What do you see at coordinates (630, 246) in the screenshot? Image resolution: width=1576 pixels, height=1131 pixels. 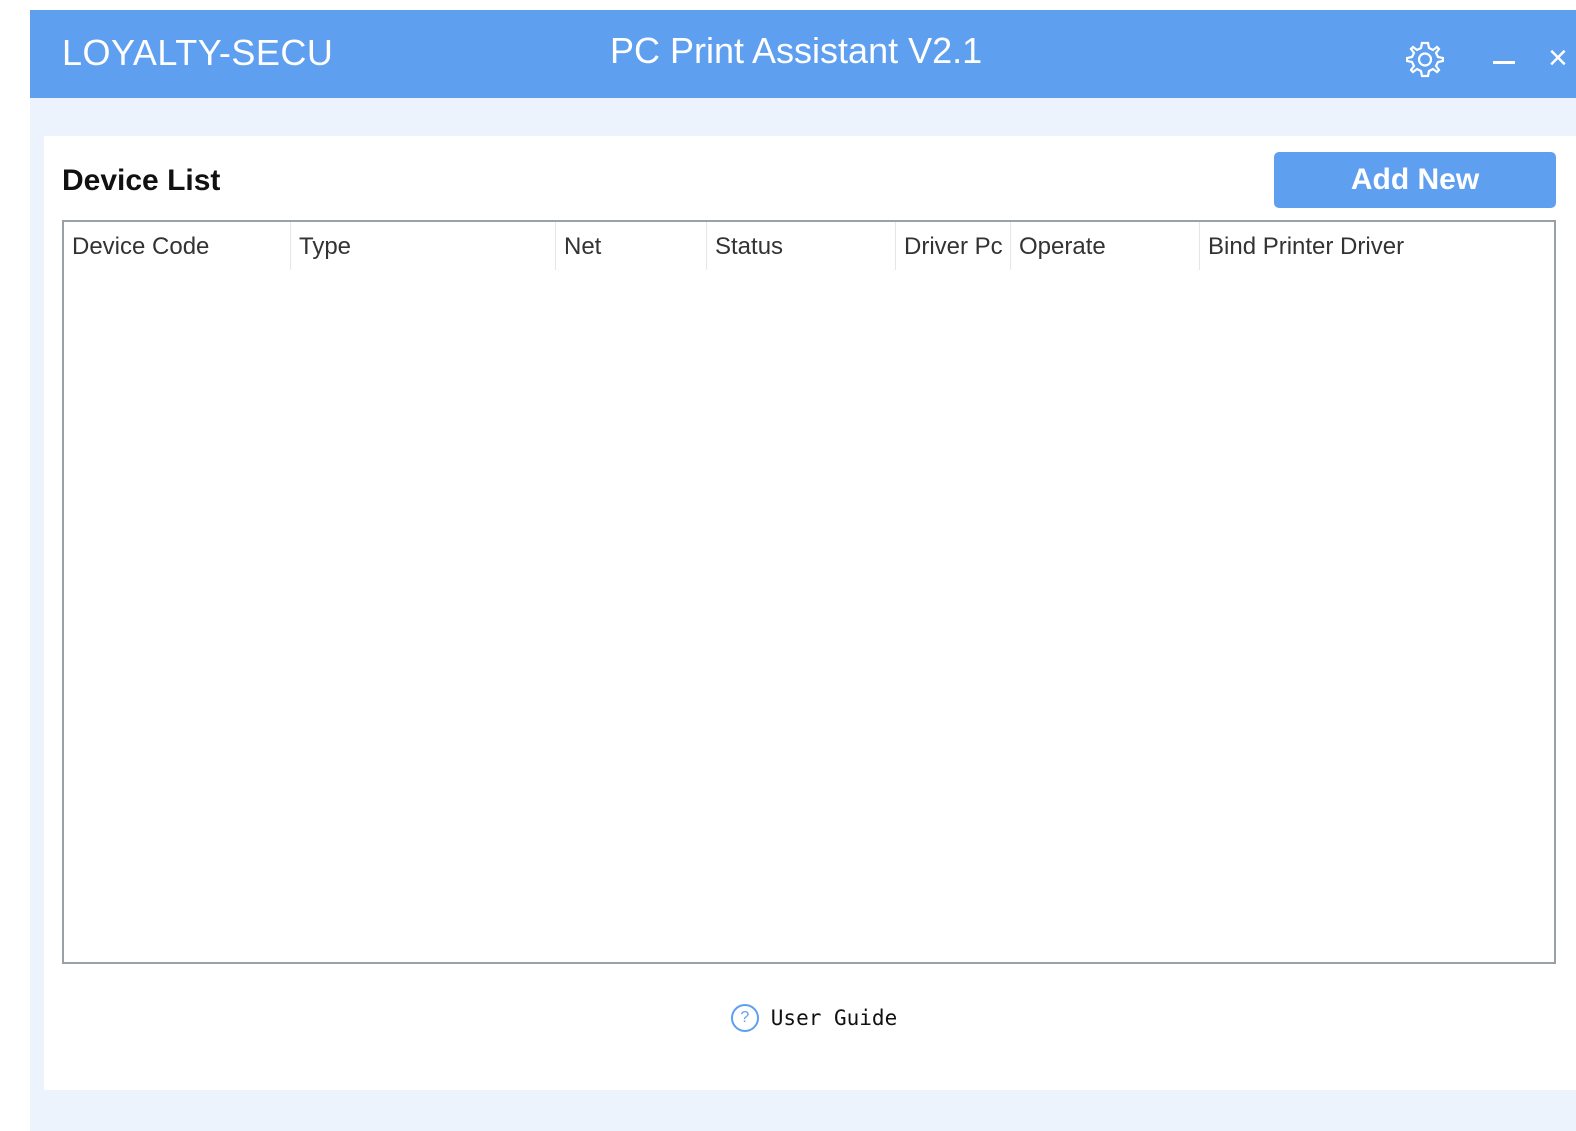 I see `column-header-net: Net` at bounding box center [630, 246].